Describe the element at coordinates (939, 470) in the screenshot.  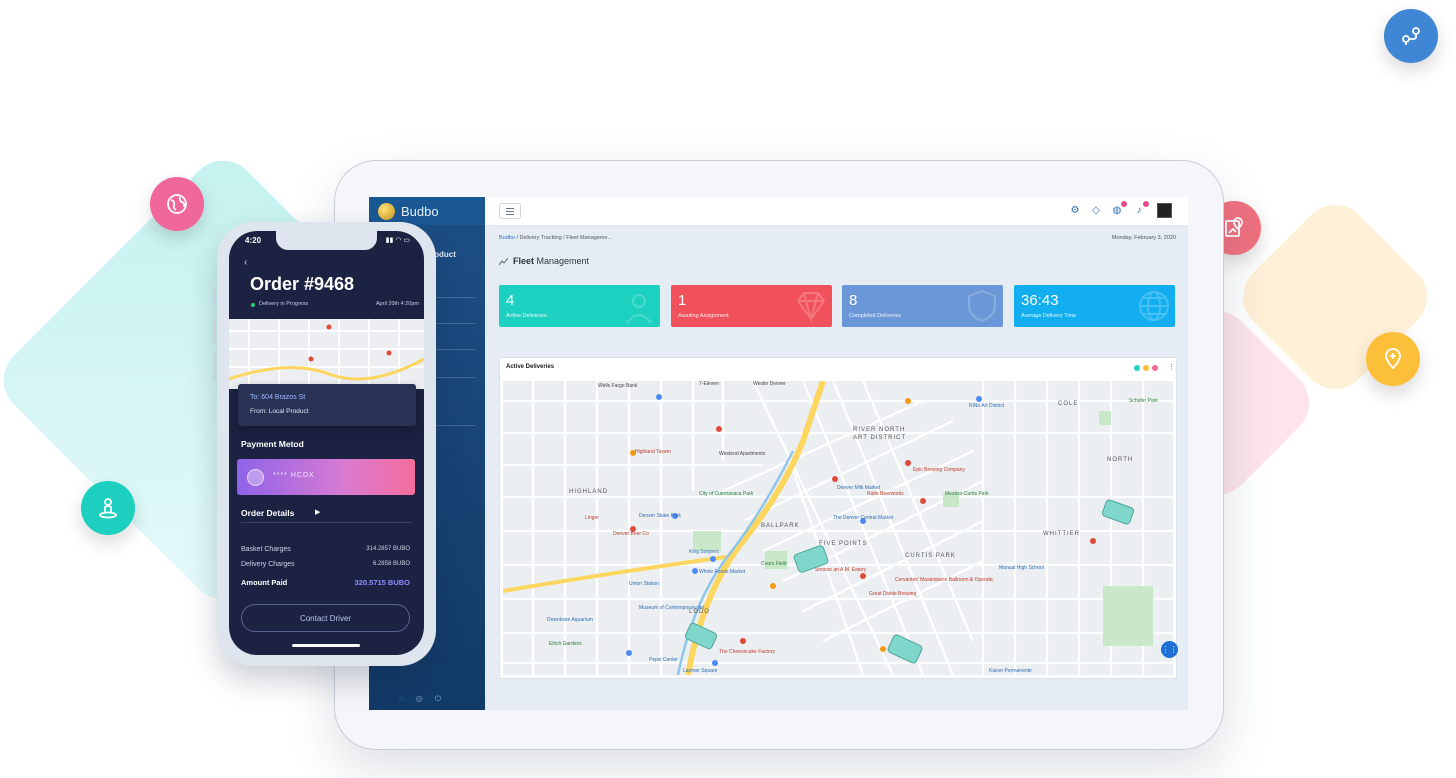
I see `map-label: Epic Brewing Company` at that location.